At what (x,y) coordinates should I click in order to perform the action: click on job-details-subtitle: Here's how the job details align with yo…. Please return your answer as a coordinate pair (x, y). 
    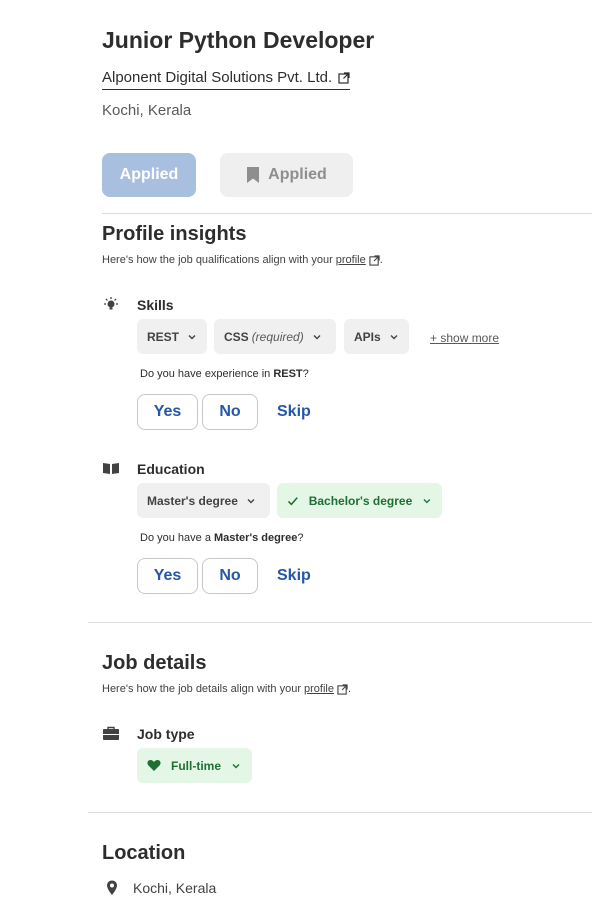
    Looking at the image, I should click on (226, 689).